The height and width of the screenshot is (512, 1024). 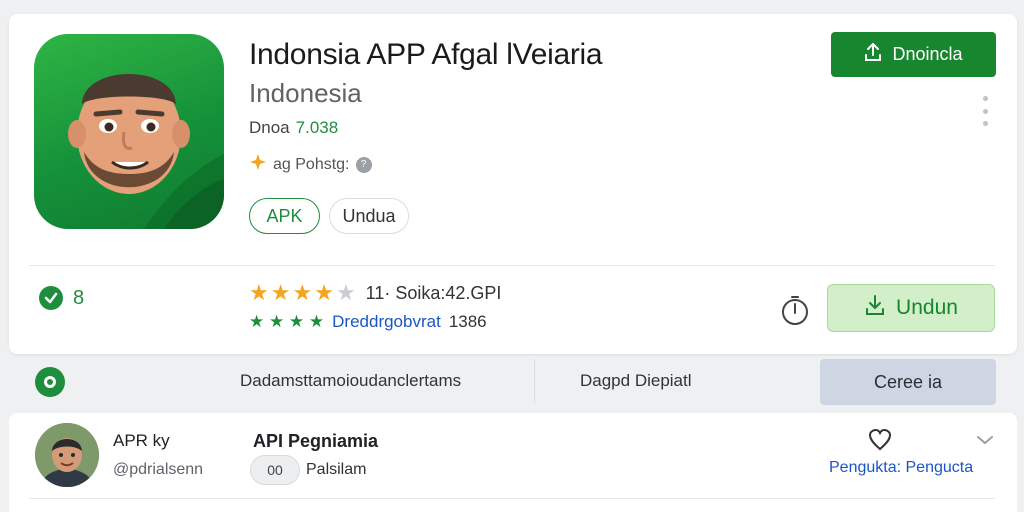 I want to click on policy-text: ag Pohstg:, so click(x=311, y=164).